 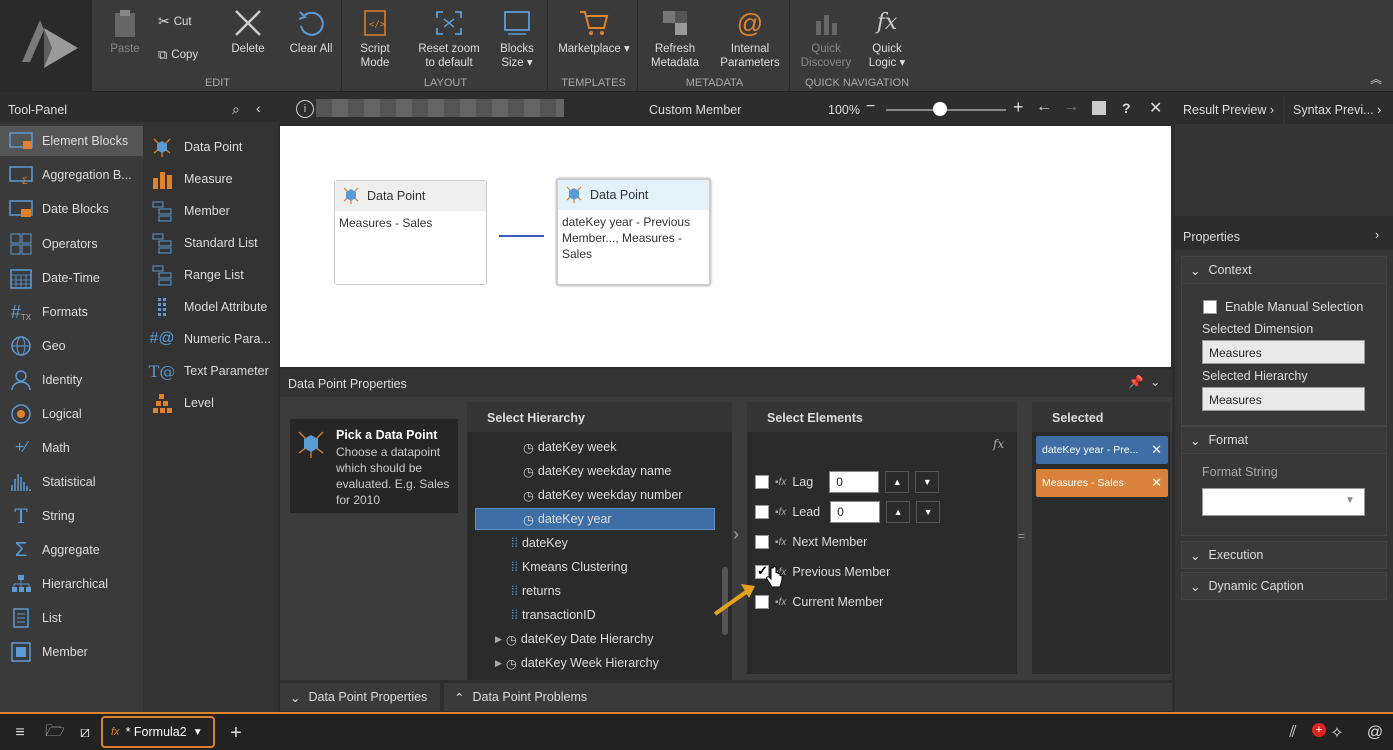 What do you see at coordinates (71, 380) in the screenshot?
I see `category-identity: Identity` at bounding box center [71, 380].